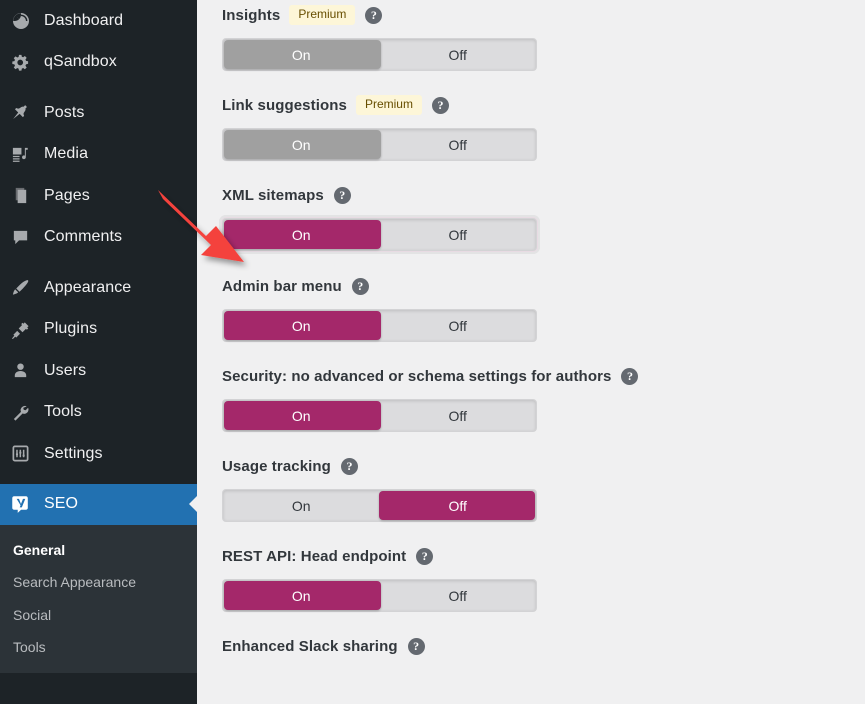  Describe the element at coordinates (83, 237) in the screenshot. I see `sidebar-item-label: Comments` at that location.